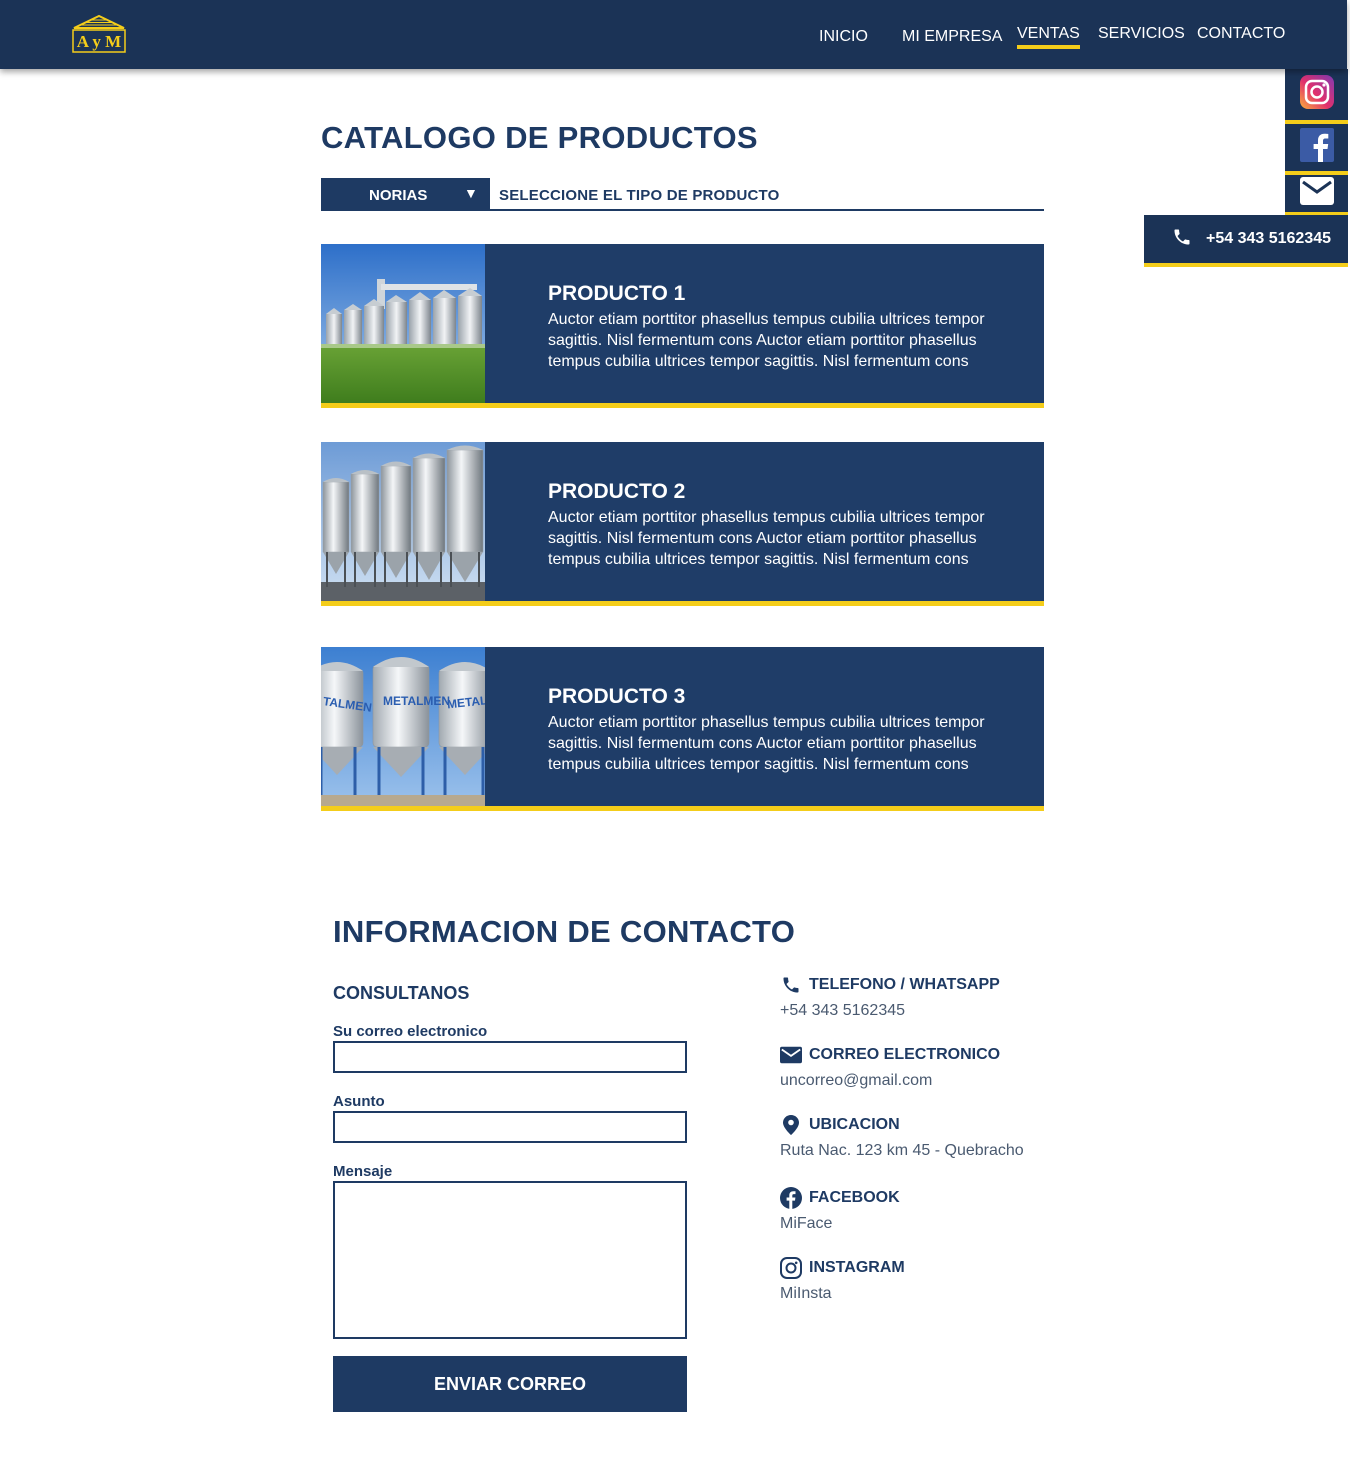  What do you see at coordinates (403, 521) in the screenshot?
I see `product-image-steel-silos` at bounding box center [403, 521].